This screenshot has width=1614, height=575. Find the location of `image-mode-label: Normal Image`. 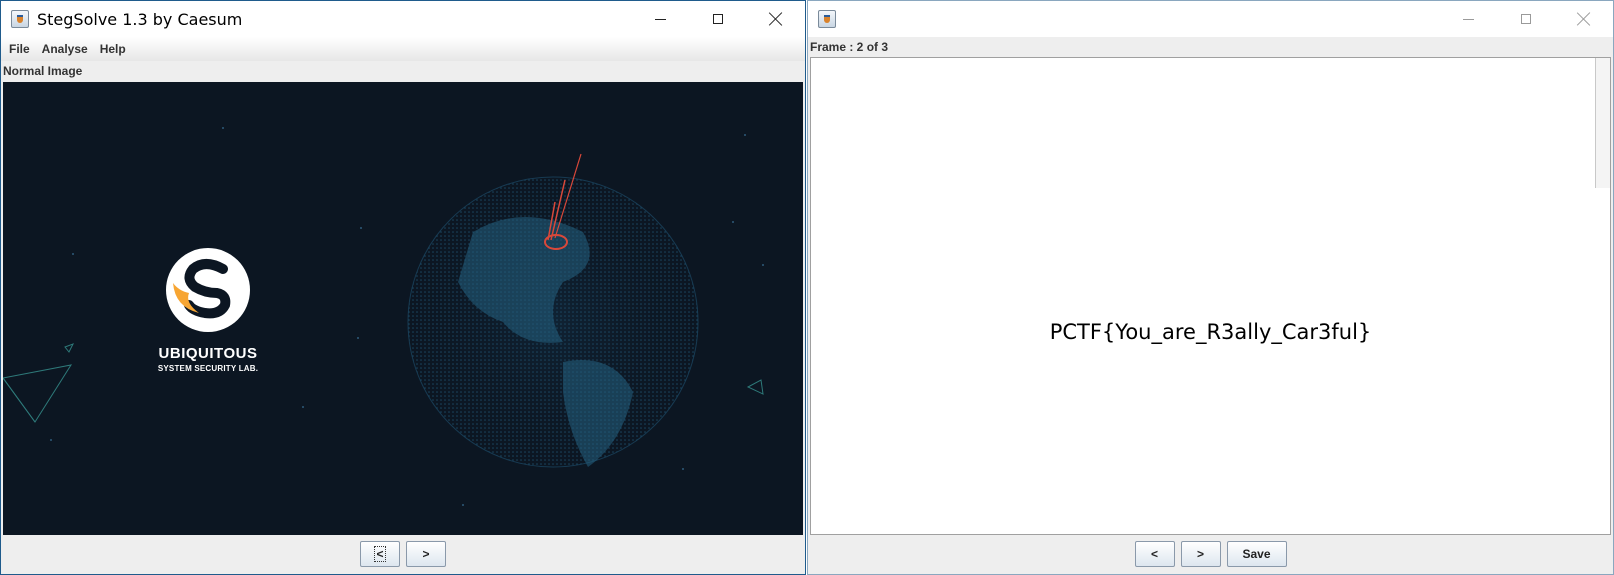

image-mode-label: Normal Image is located at coordinates (43, 71).